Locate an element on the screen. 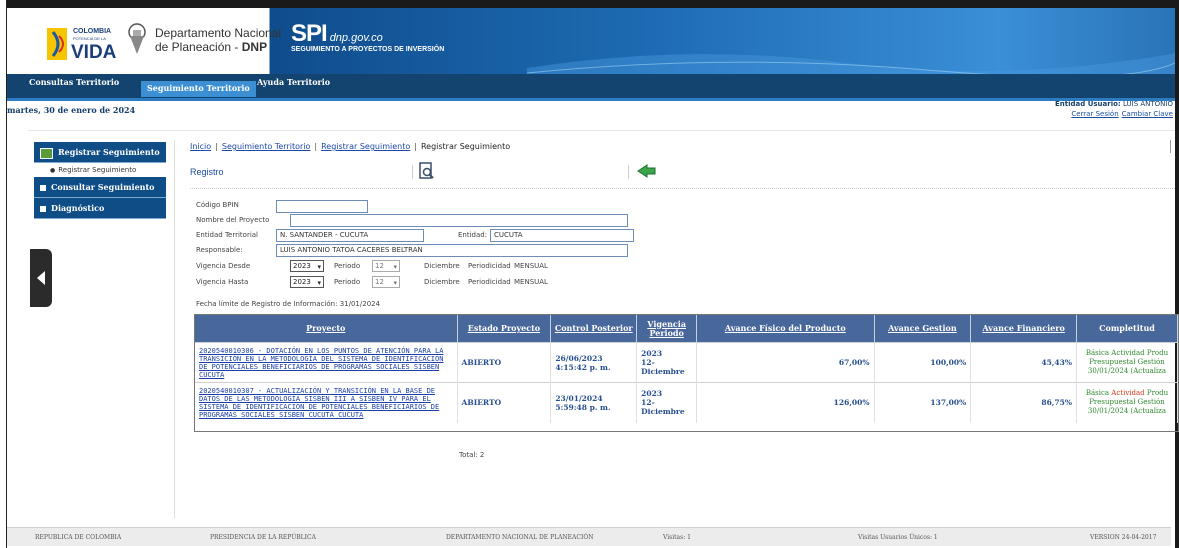 The image size is (1179, 548). mes-hasta: Diciembre is located at coordinates (442, 282).